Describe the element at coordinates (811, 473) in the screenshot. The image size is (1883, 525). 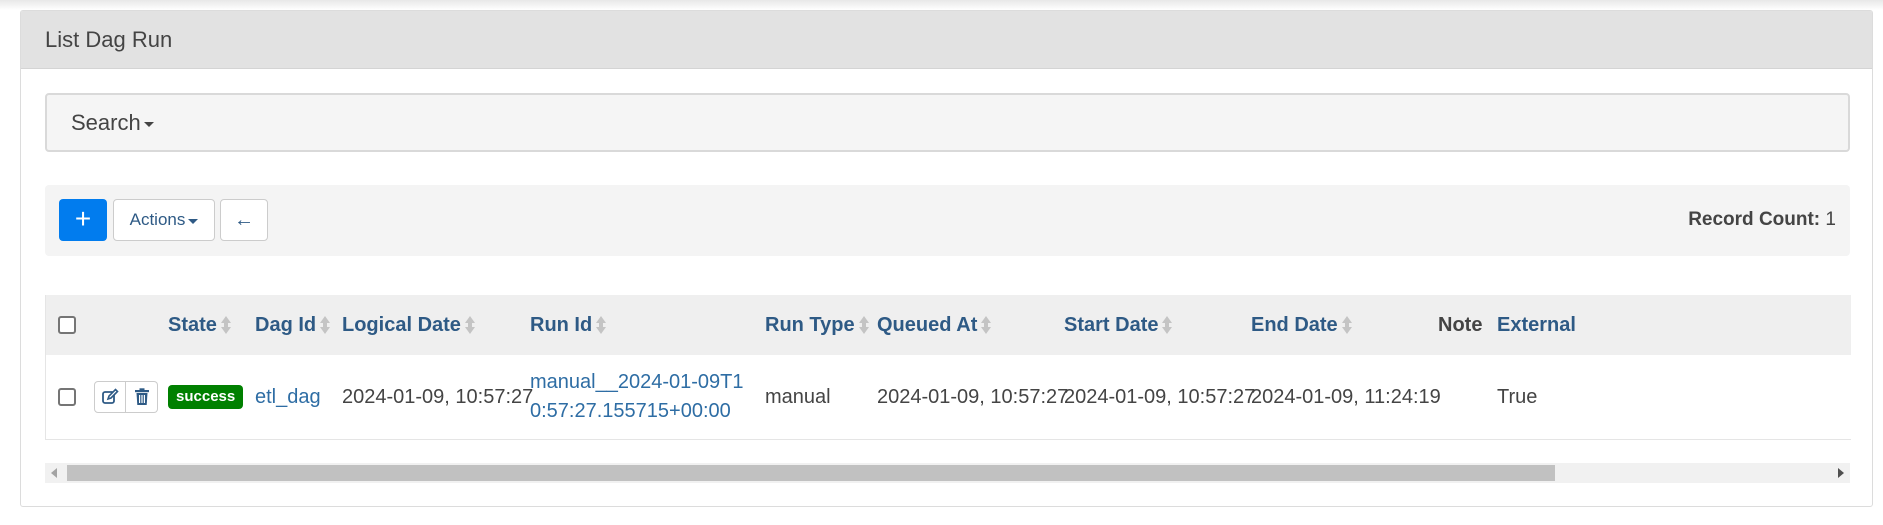
I see `scrollbar-thumb` at that location.